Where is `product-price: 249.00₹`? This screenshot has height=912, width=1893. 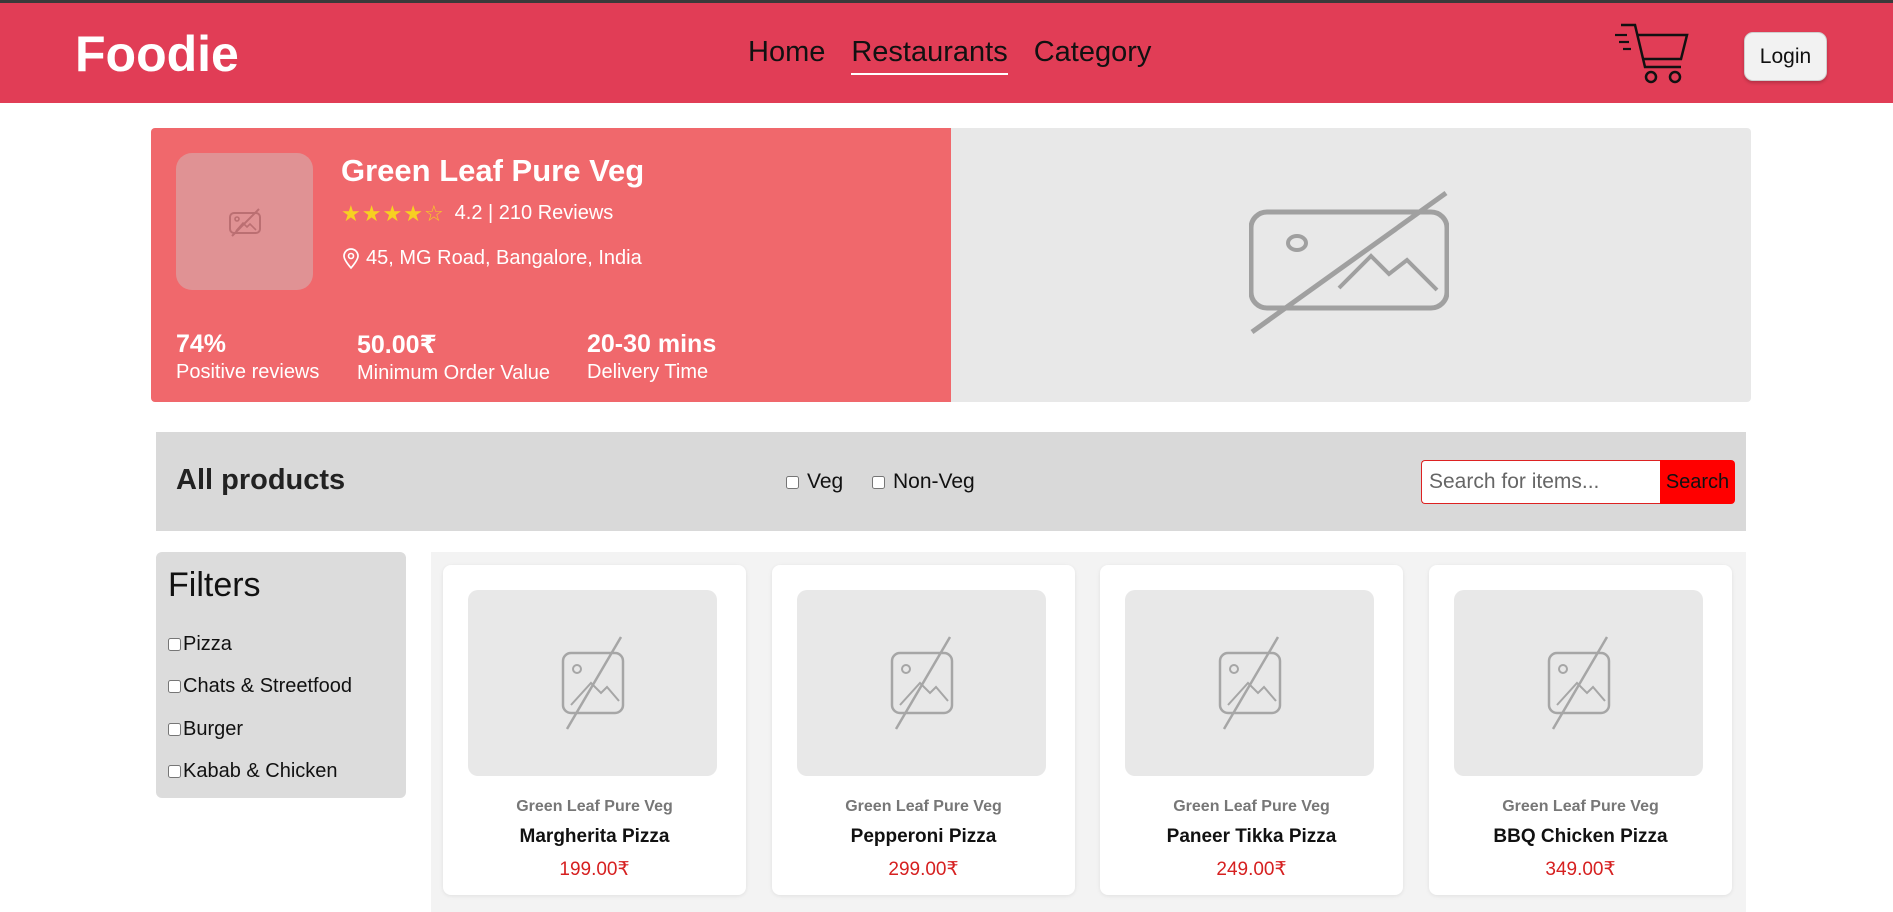
product-price: 249.00₹ is located at coordinates (1251, 869).